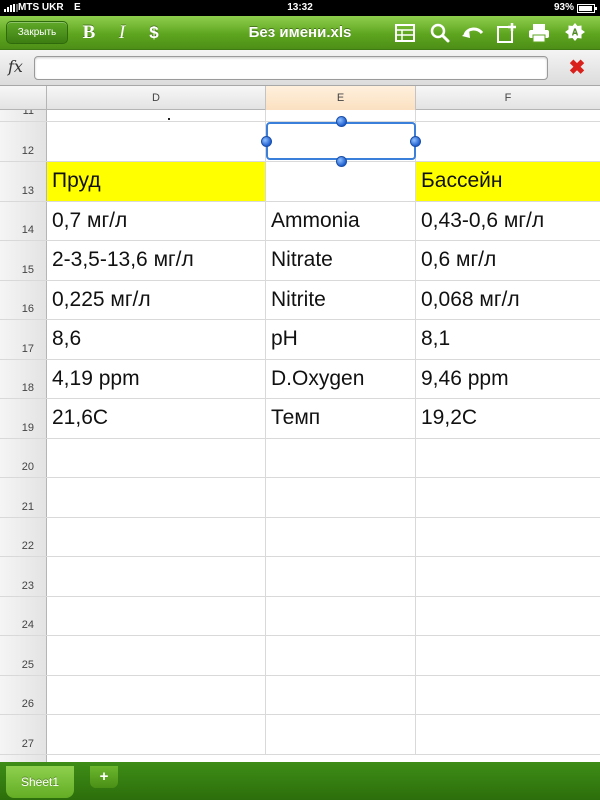 This screenshot has width=600, height=800. What do you see at coordinates (156, 299) in the screenshot?
I see `table-cell: 0,225 мг/л` at bounding box center [156, 299].